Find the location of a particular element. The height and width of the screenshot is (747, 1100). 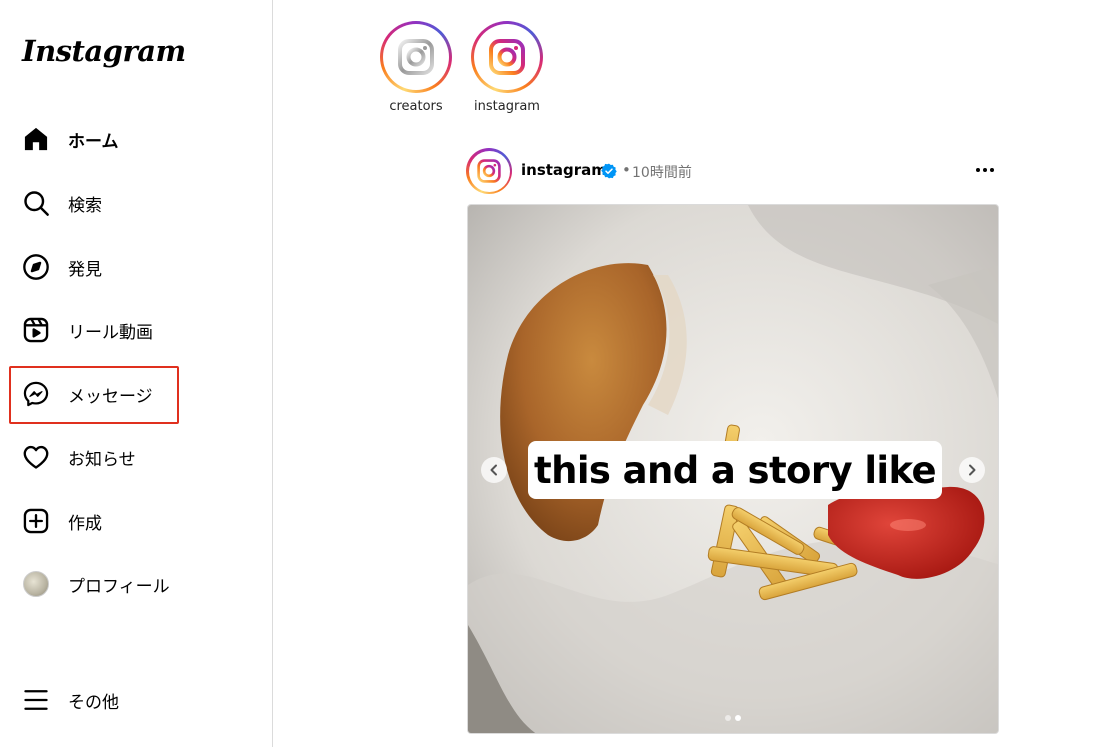

more-dots-icon is located at coordinates (985, 170).